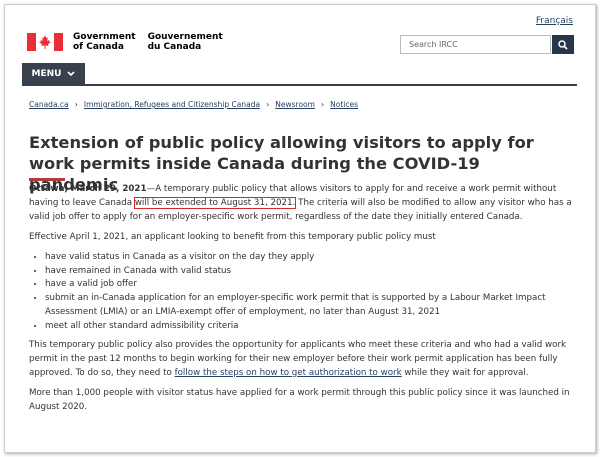 This screenshot has height=457, width=600. What do you see at coordinates (71, 74) in the screenshot?
I see `chevron-down-icon` at bounding box center [71, 74].